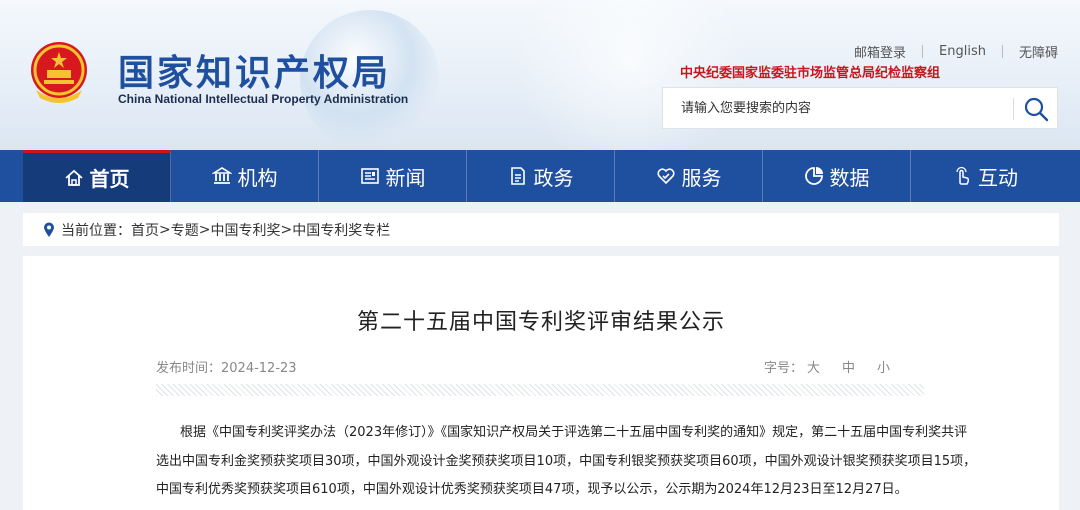 The width and height of the screenshot is (1080, 510). I want to click on nav-interaction: 互动, so click(985, 176).